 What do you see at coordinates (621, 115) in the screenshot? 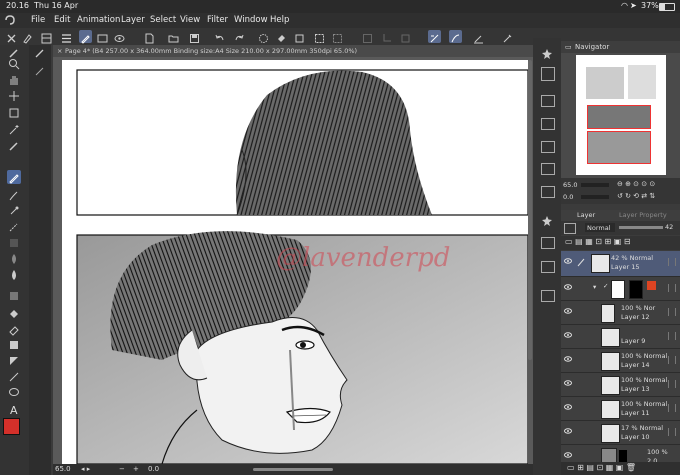
I see `navigator-preview` at bounding box center [621, 115].